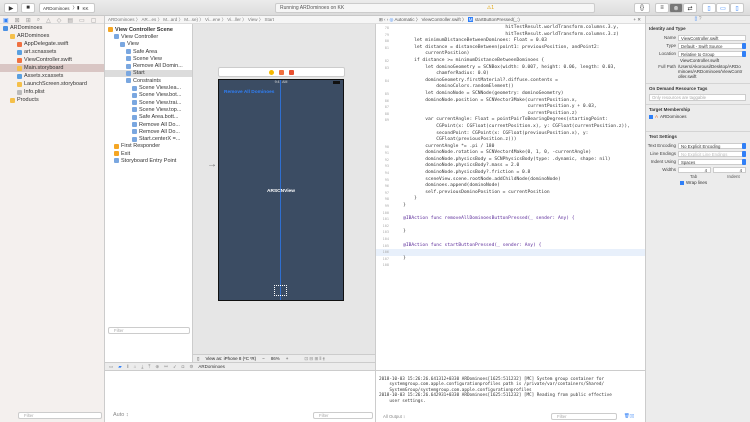 This screenshot has width=750, height=422. I want to click on line-endings-select: No Explicit Line Endings, so click(712, 153).